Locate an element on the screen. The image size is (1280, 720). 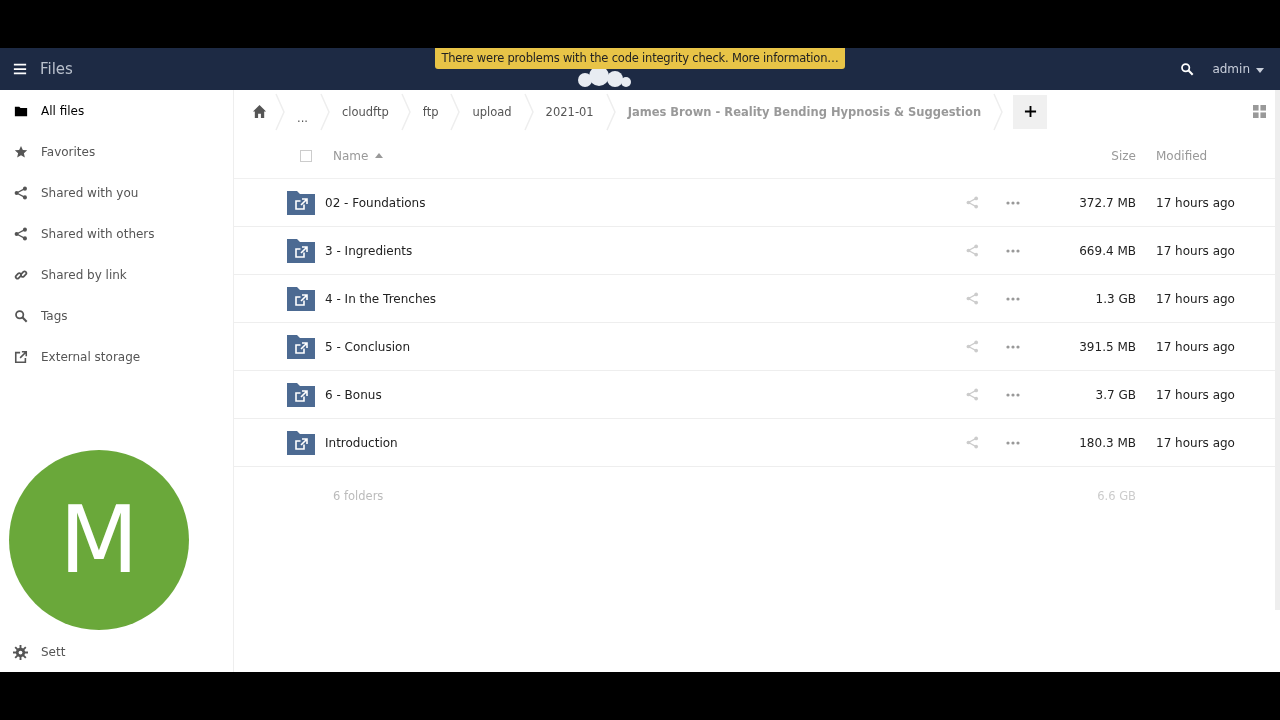
user-menu: admin is located at coordinates (1238, 69).